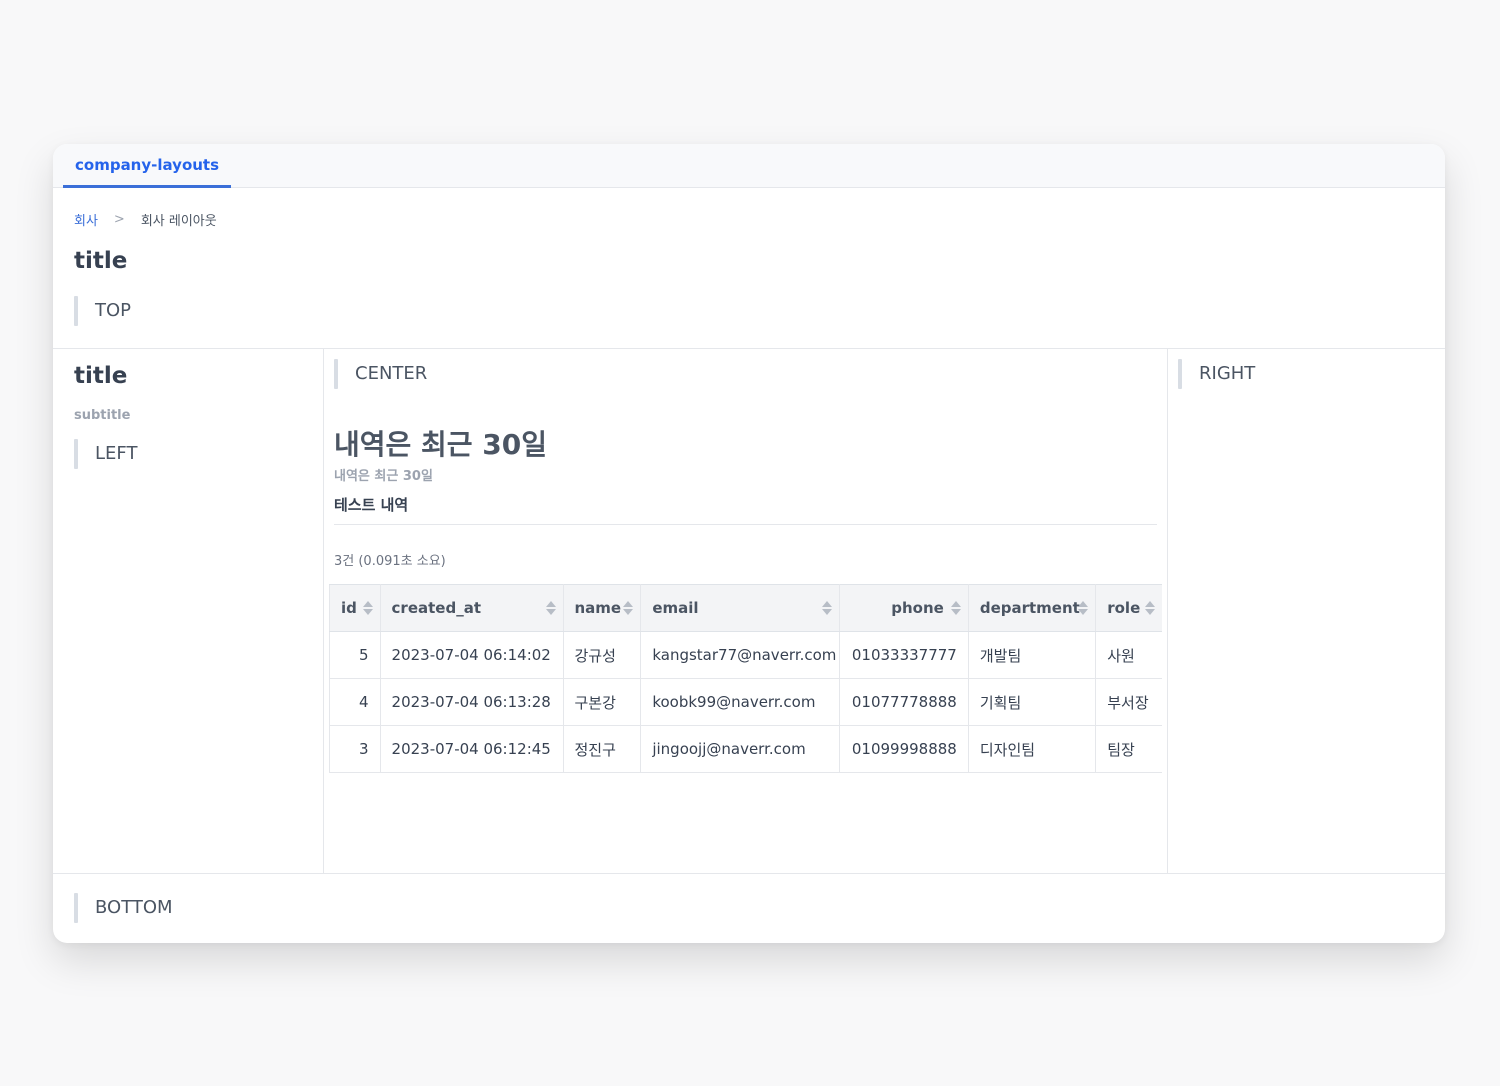  What do you see at coordinates (904, 655) in the screenshot?
I see `cell-phone: 01033337777` at bounding box center [904, 655].